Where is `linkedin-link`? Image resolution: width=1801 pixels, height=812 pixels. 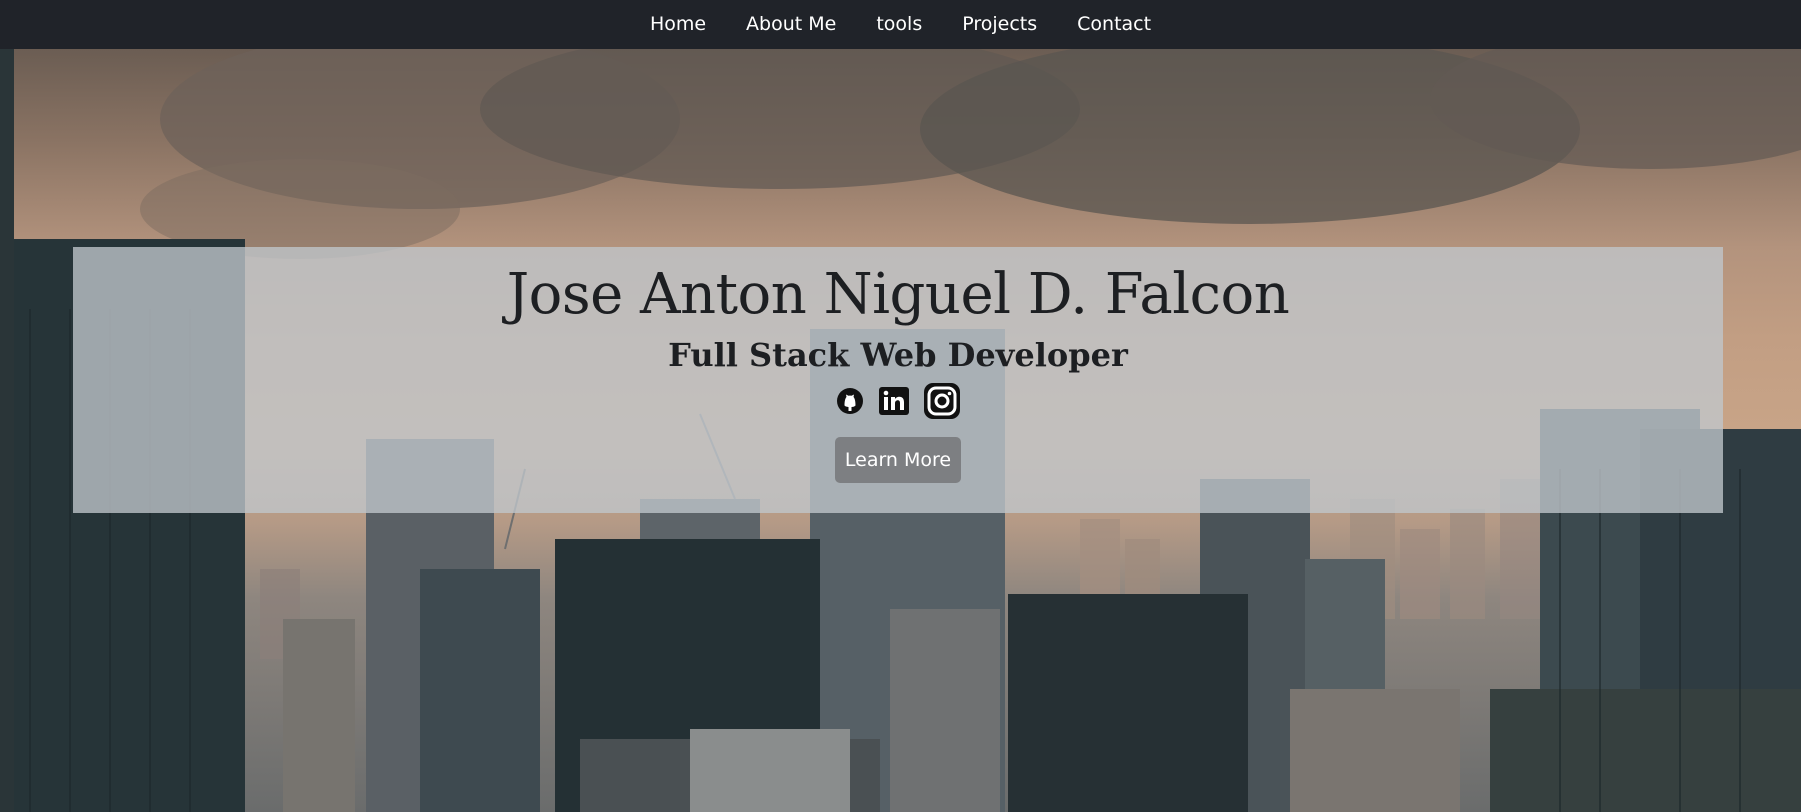
linkedin-link is located at coordinates (894, 401).